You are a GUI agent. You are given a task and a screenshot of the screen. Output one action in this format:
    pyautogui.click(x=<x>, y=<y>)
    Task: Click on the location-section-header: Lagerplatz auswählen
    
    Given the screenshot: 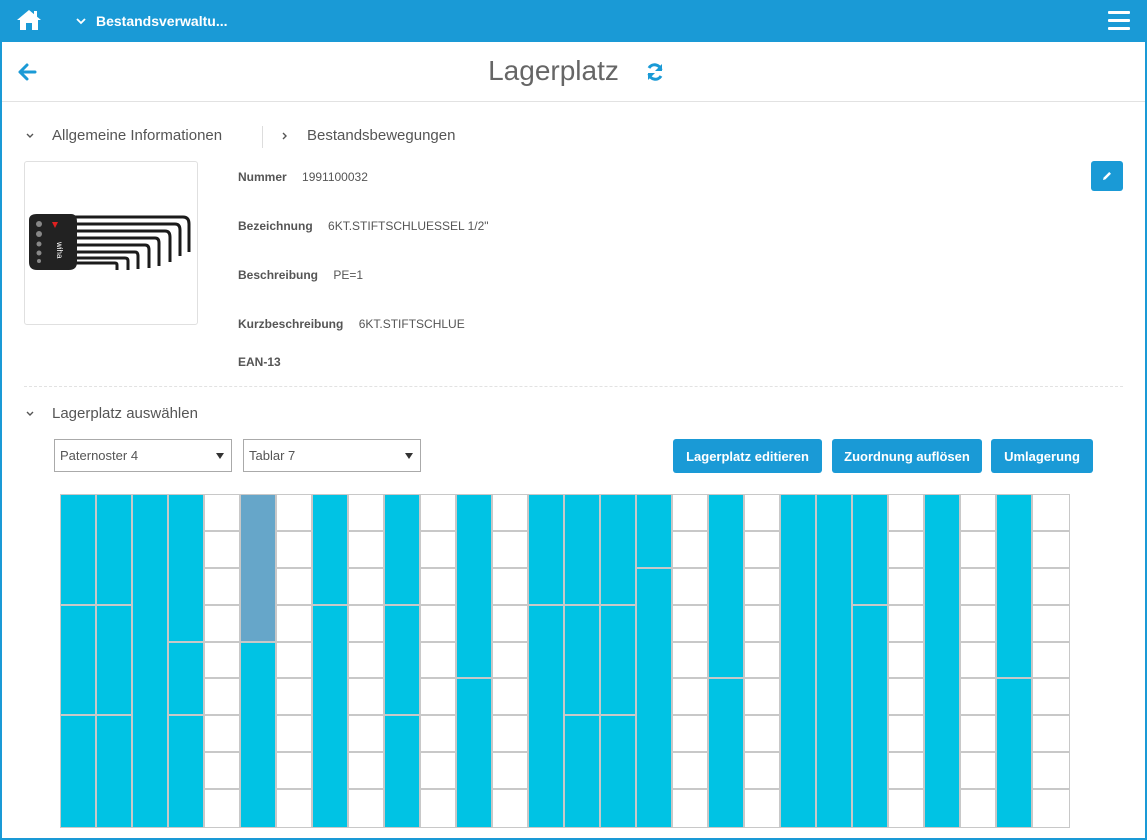 What is the action you would take?
    pyautogui.click(x=111, y=413)
    